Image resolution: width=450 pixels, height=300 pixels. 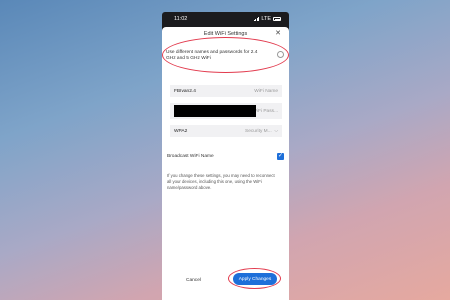 I want to click on network-label: LTE, so click(x=266, y=19).